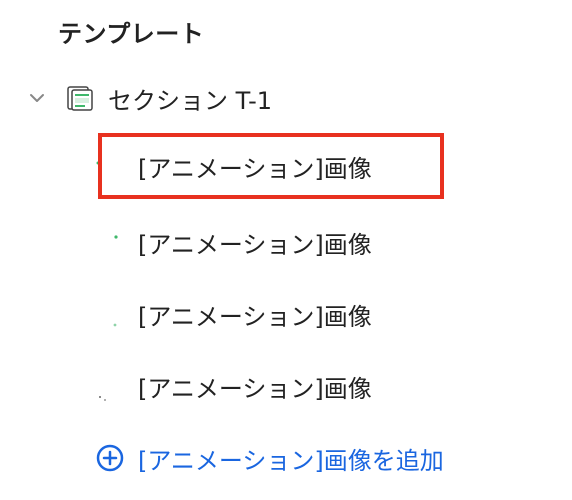 The image size is (572, 500). Describe the element at coordinates (37, 98) in the screenshot. I see `chevron-down-icon` at that location.